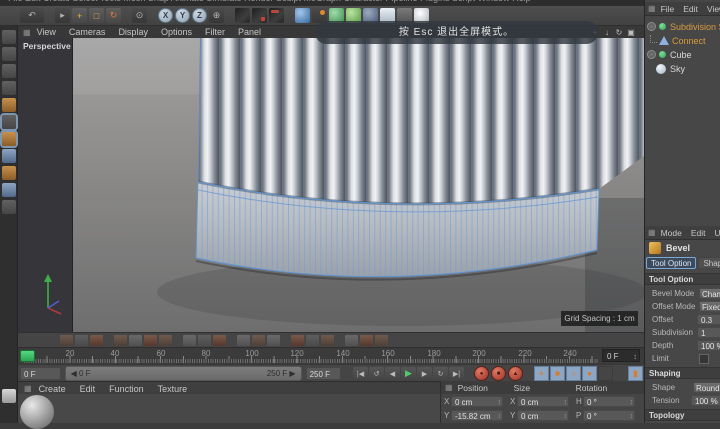 Image resolution: width=720 pixels, height=429 pixels. I want to click on add-primitive-icon, so click(302, 15).